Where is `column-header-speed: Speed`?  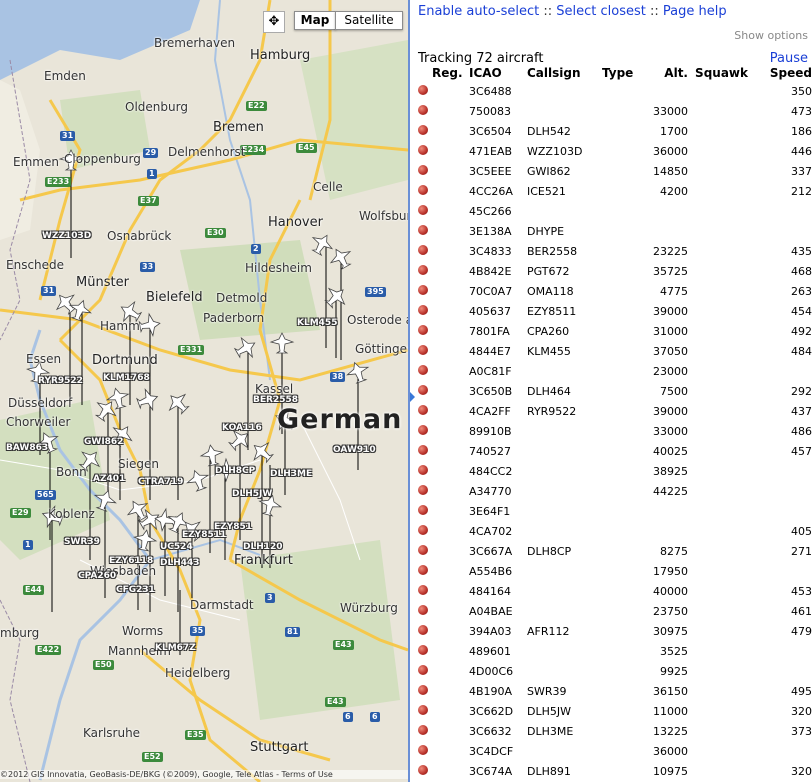
column-header-speed: Speed is located at coordinates (780, 73).